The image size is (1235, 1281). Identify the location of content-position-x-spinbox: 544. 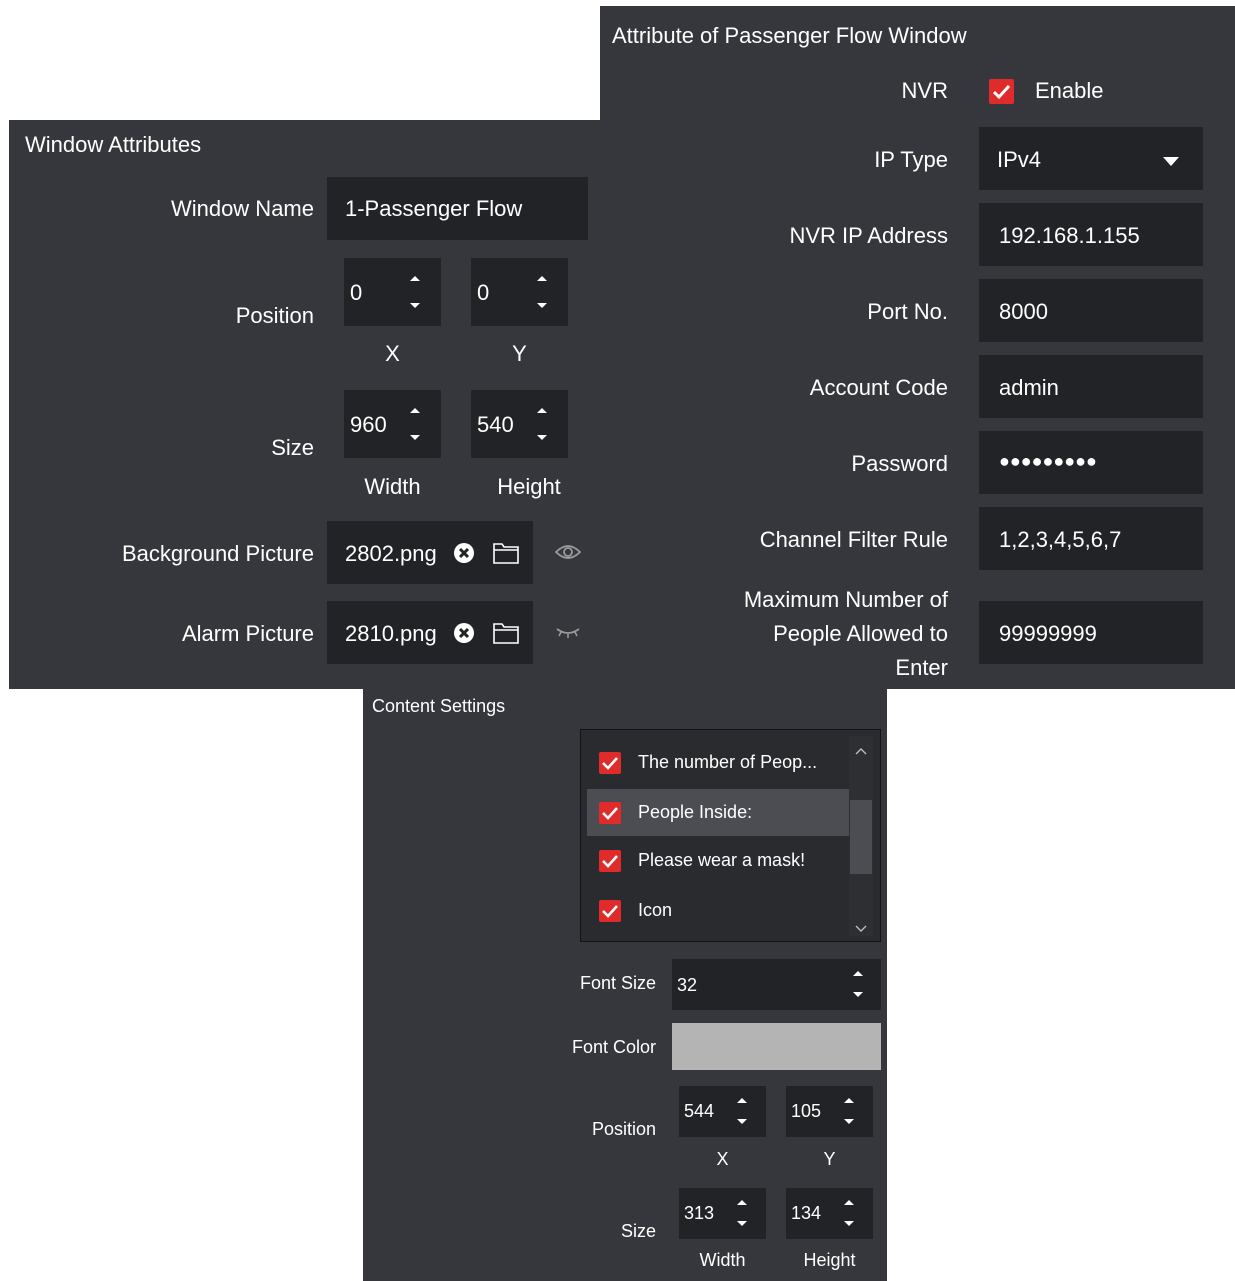
(722, 1111).